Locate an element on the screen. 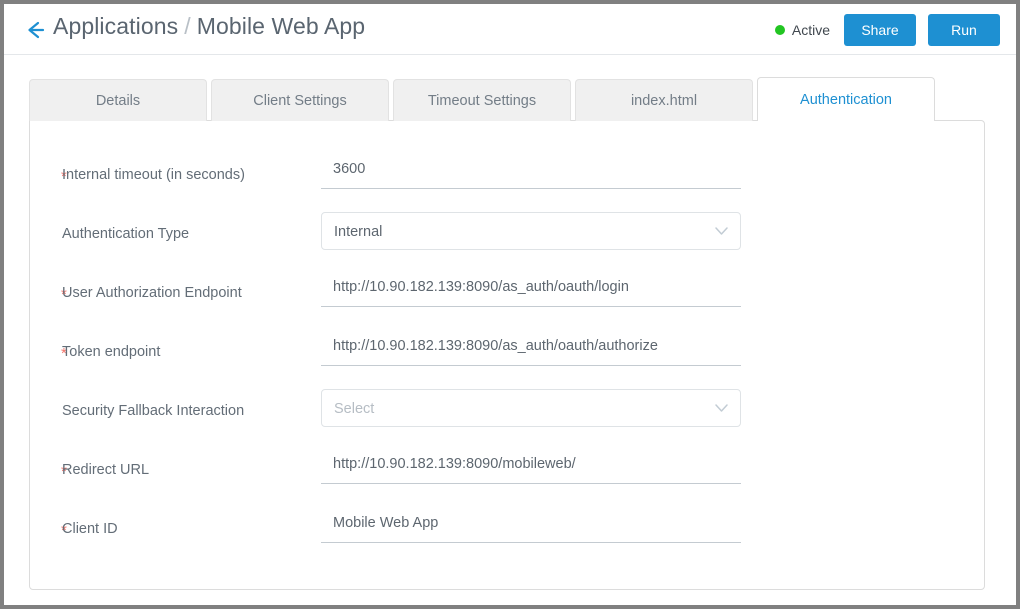 The width and height of the screenshot is (1020, 609). field-control: Select is located at coordinates (531, 408).